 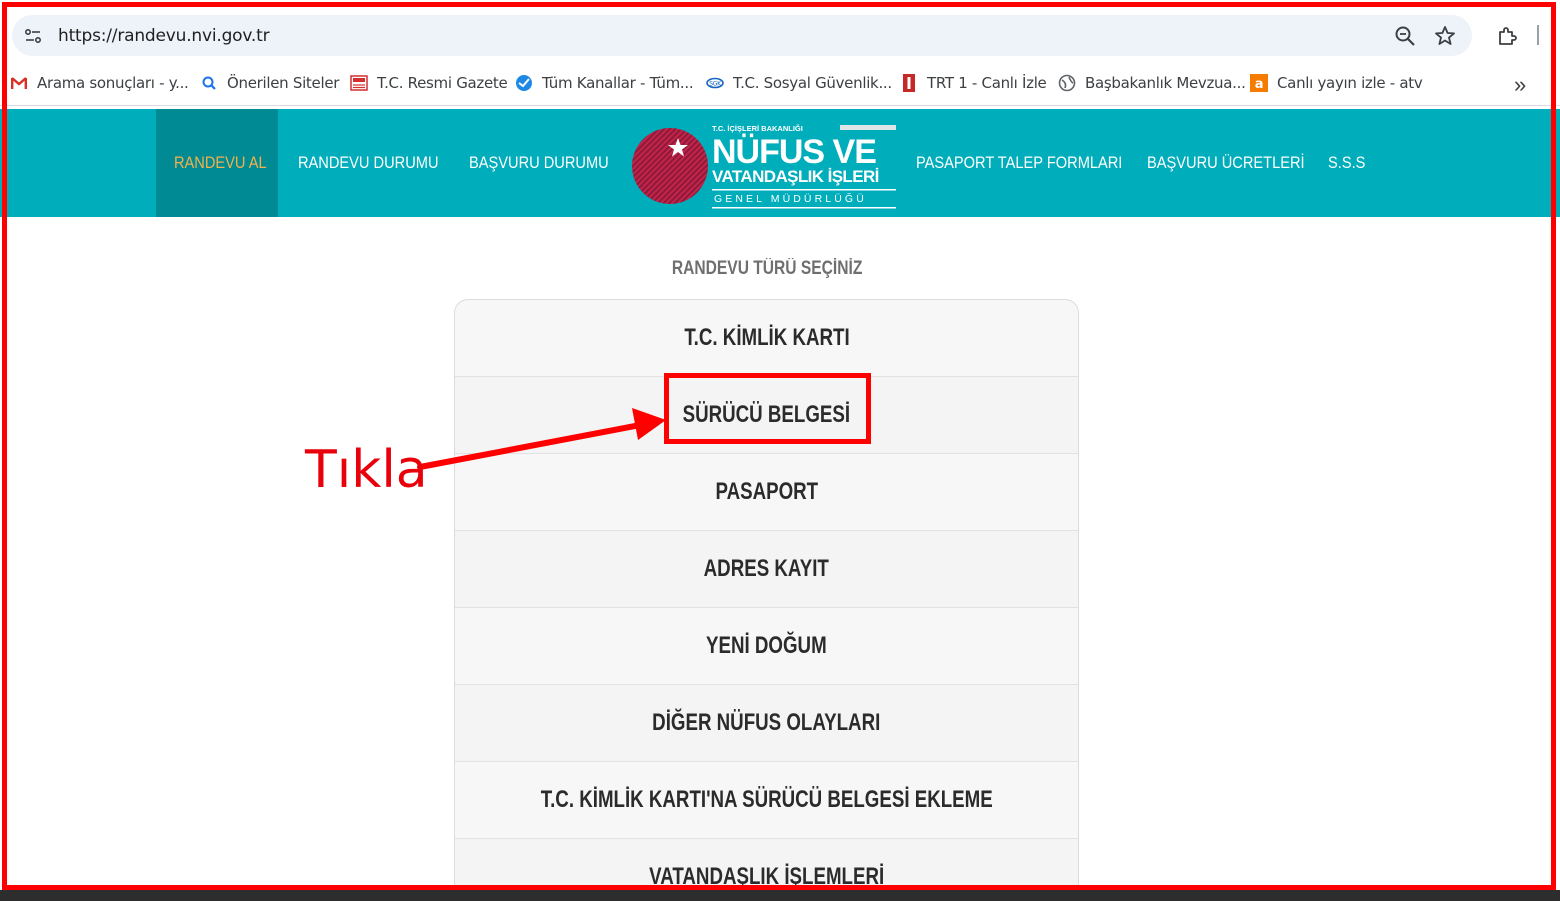 I want to click on nav-basvuru-durumu: BAŞVURU DURUMU, so click(x=539, y=163).